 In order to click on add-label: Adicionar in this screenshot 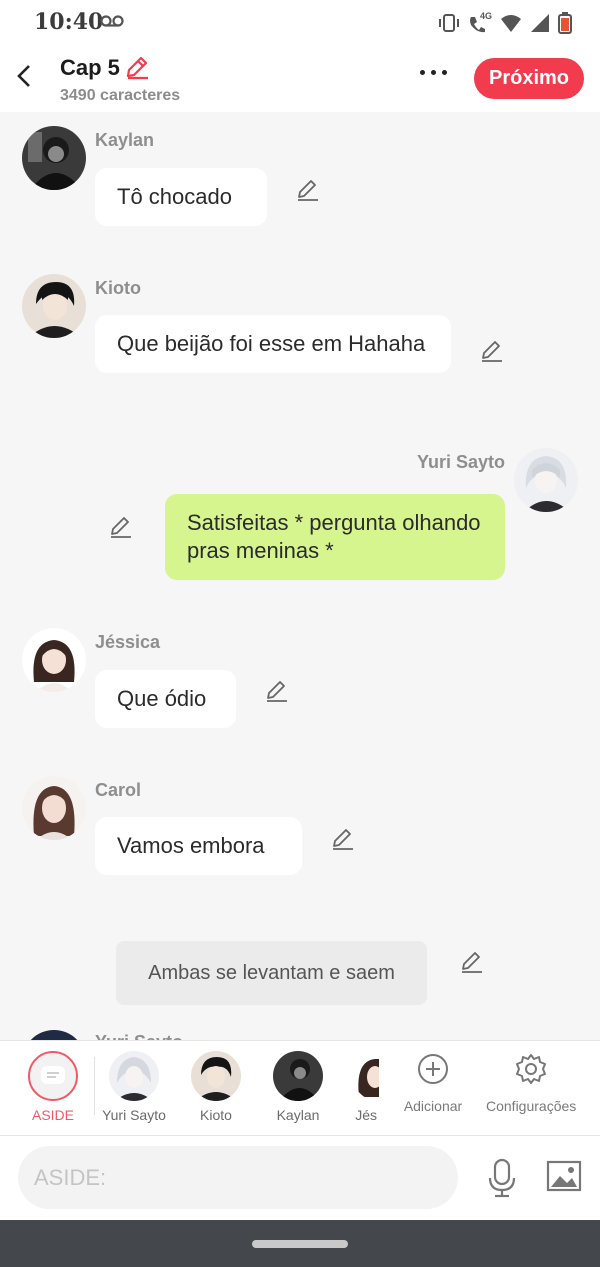, I will do `click(433, 1106)`.